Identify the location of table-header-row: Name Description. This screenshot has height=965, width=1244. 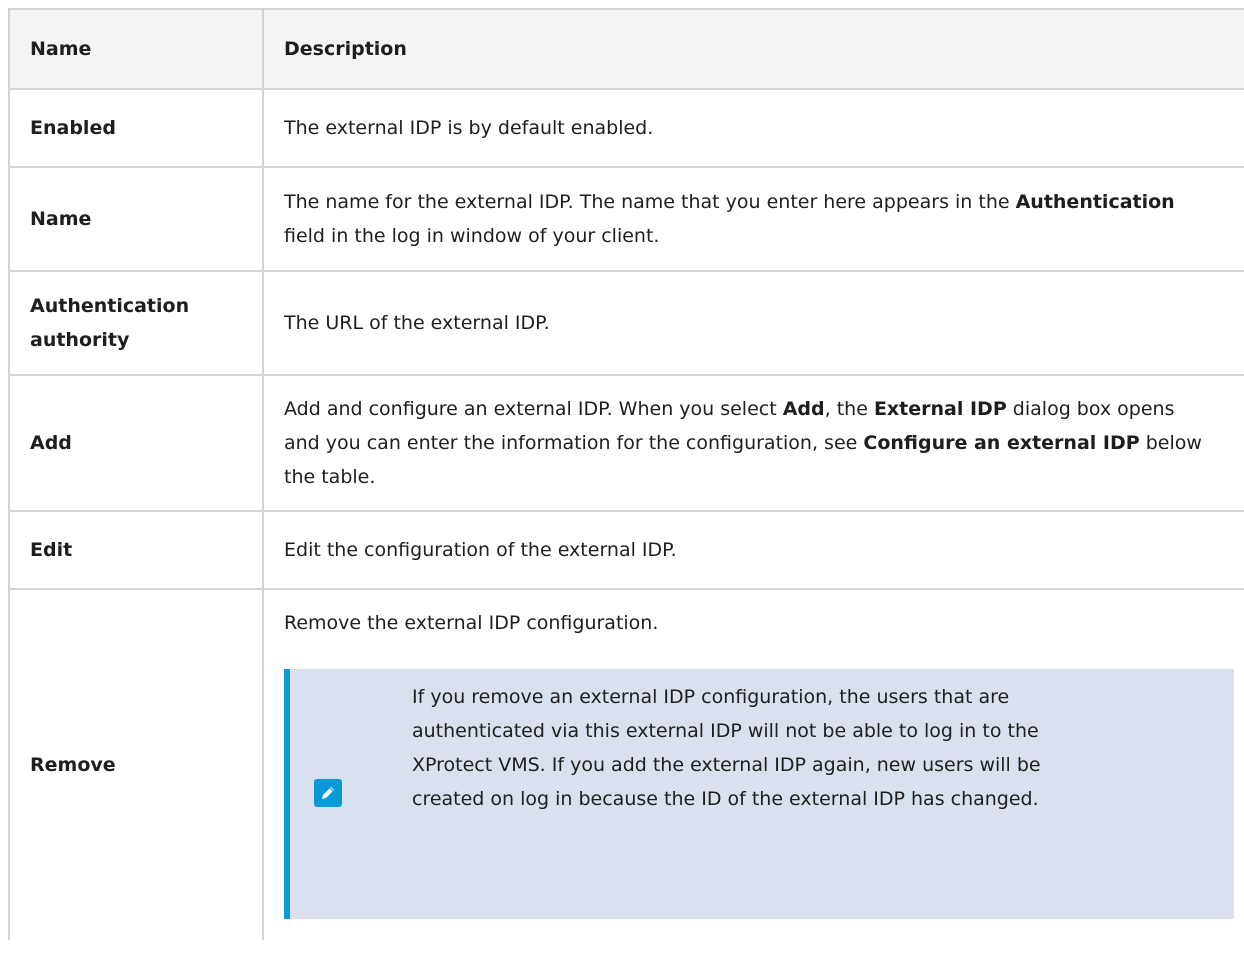
(626, 50).